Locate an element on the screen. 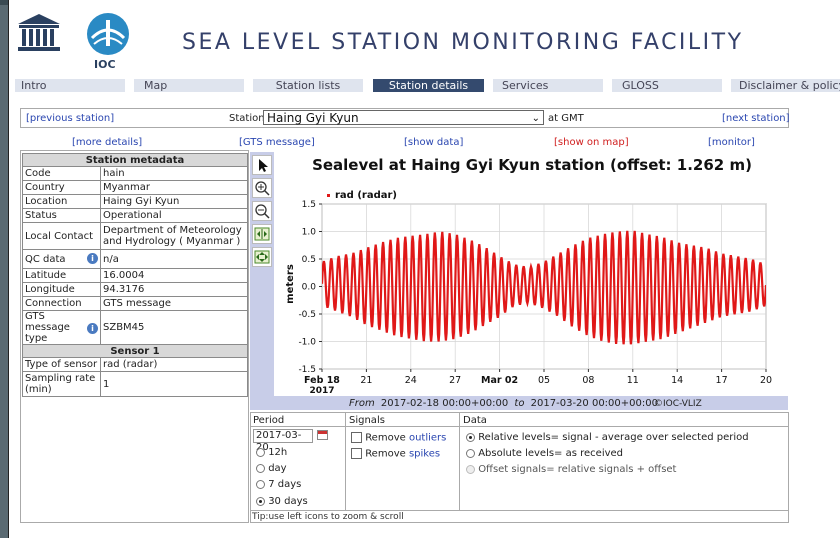 The height and width of the screenshot is (538, 840). meta-value: SZBM45 is located at coordinates (174, 327).